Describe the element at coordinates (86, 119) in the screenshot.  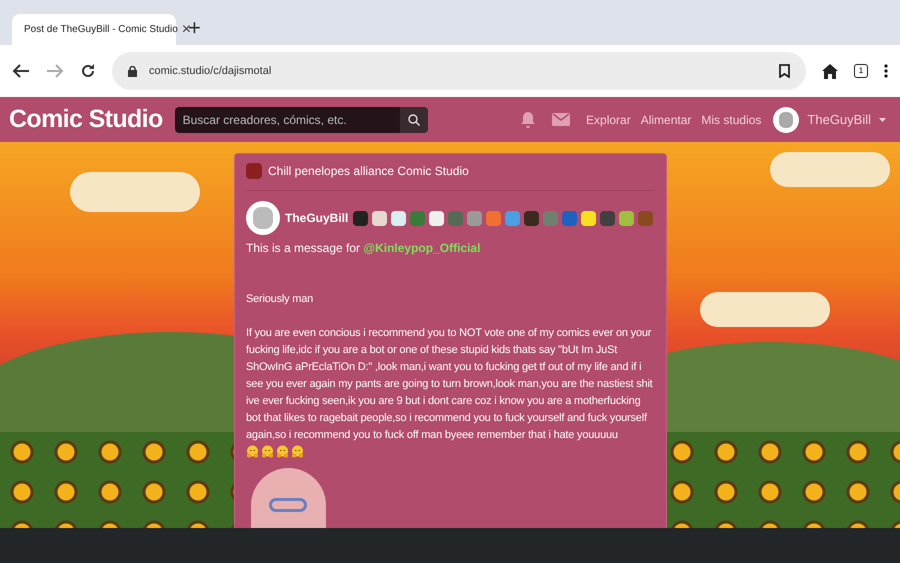
I see `site-logo: Comic Studio` at that location.